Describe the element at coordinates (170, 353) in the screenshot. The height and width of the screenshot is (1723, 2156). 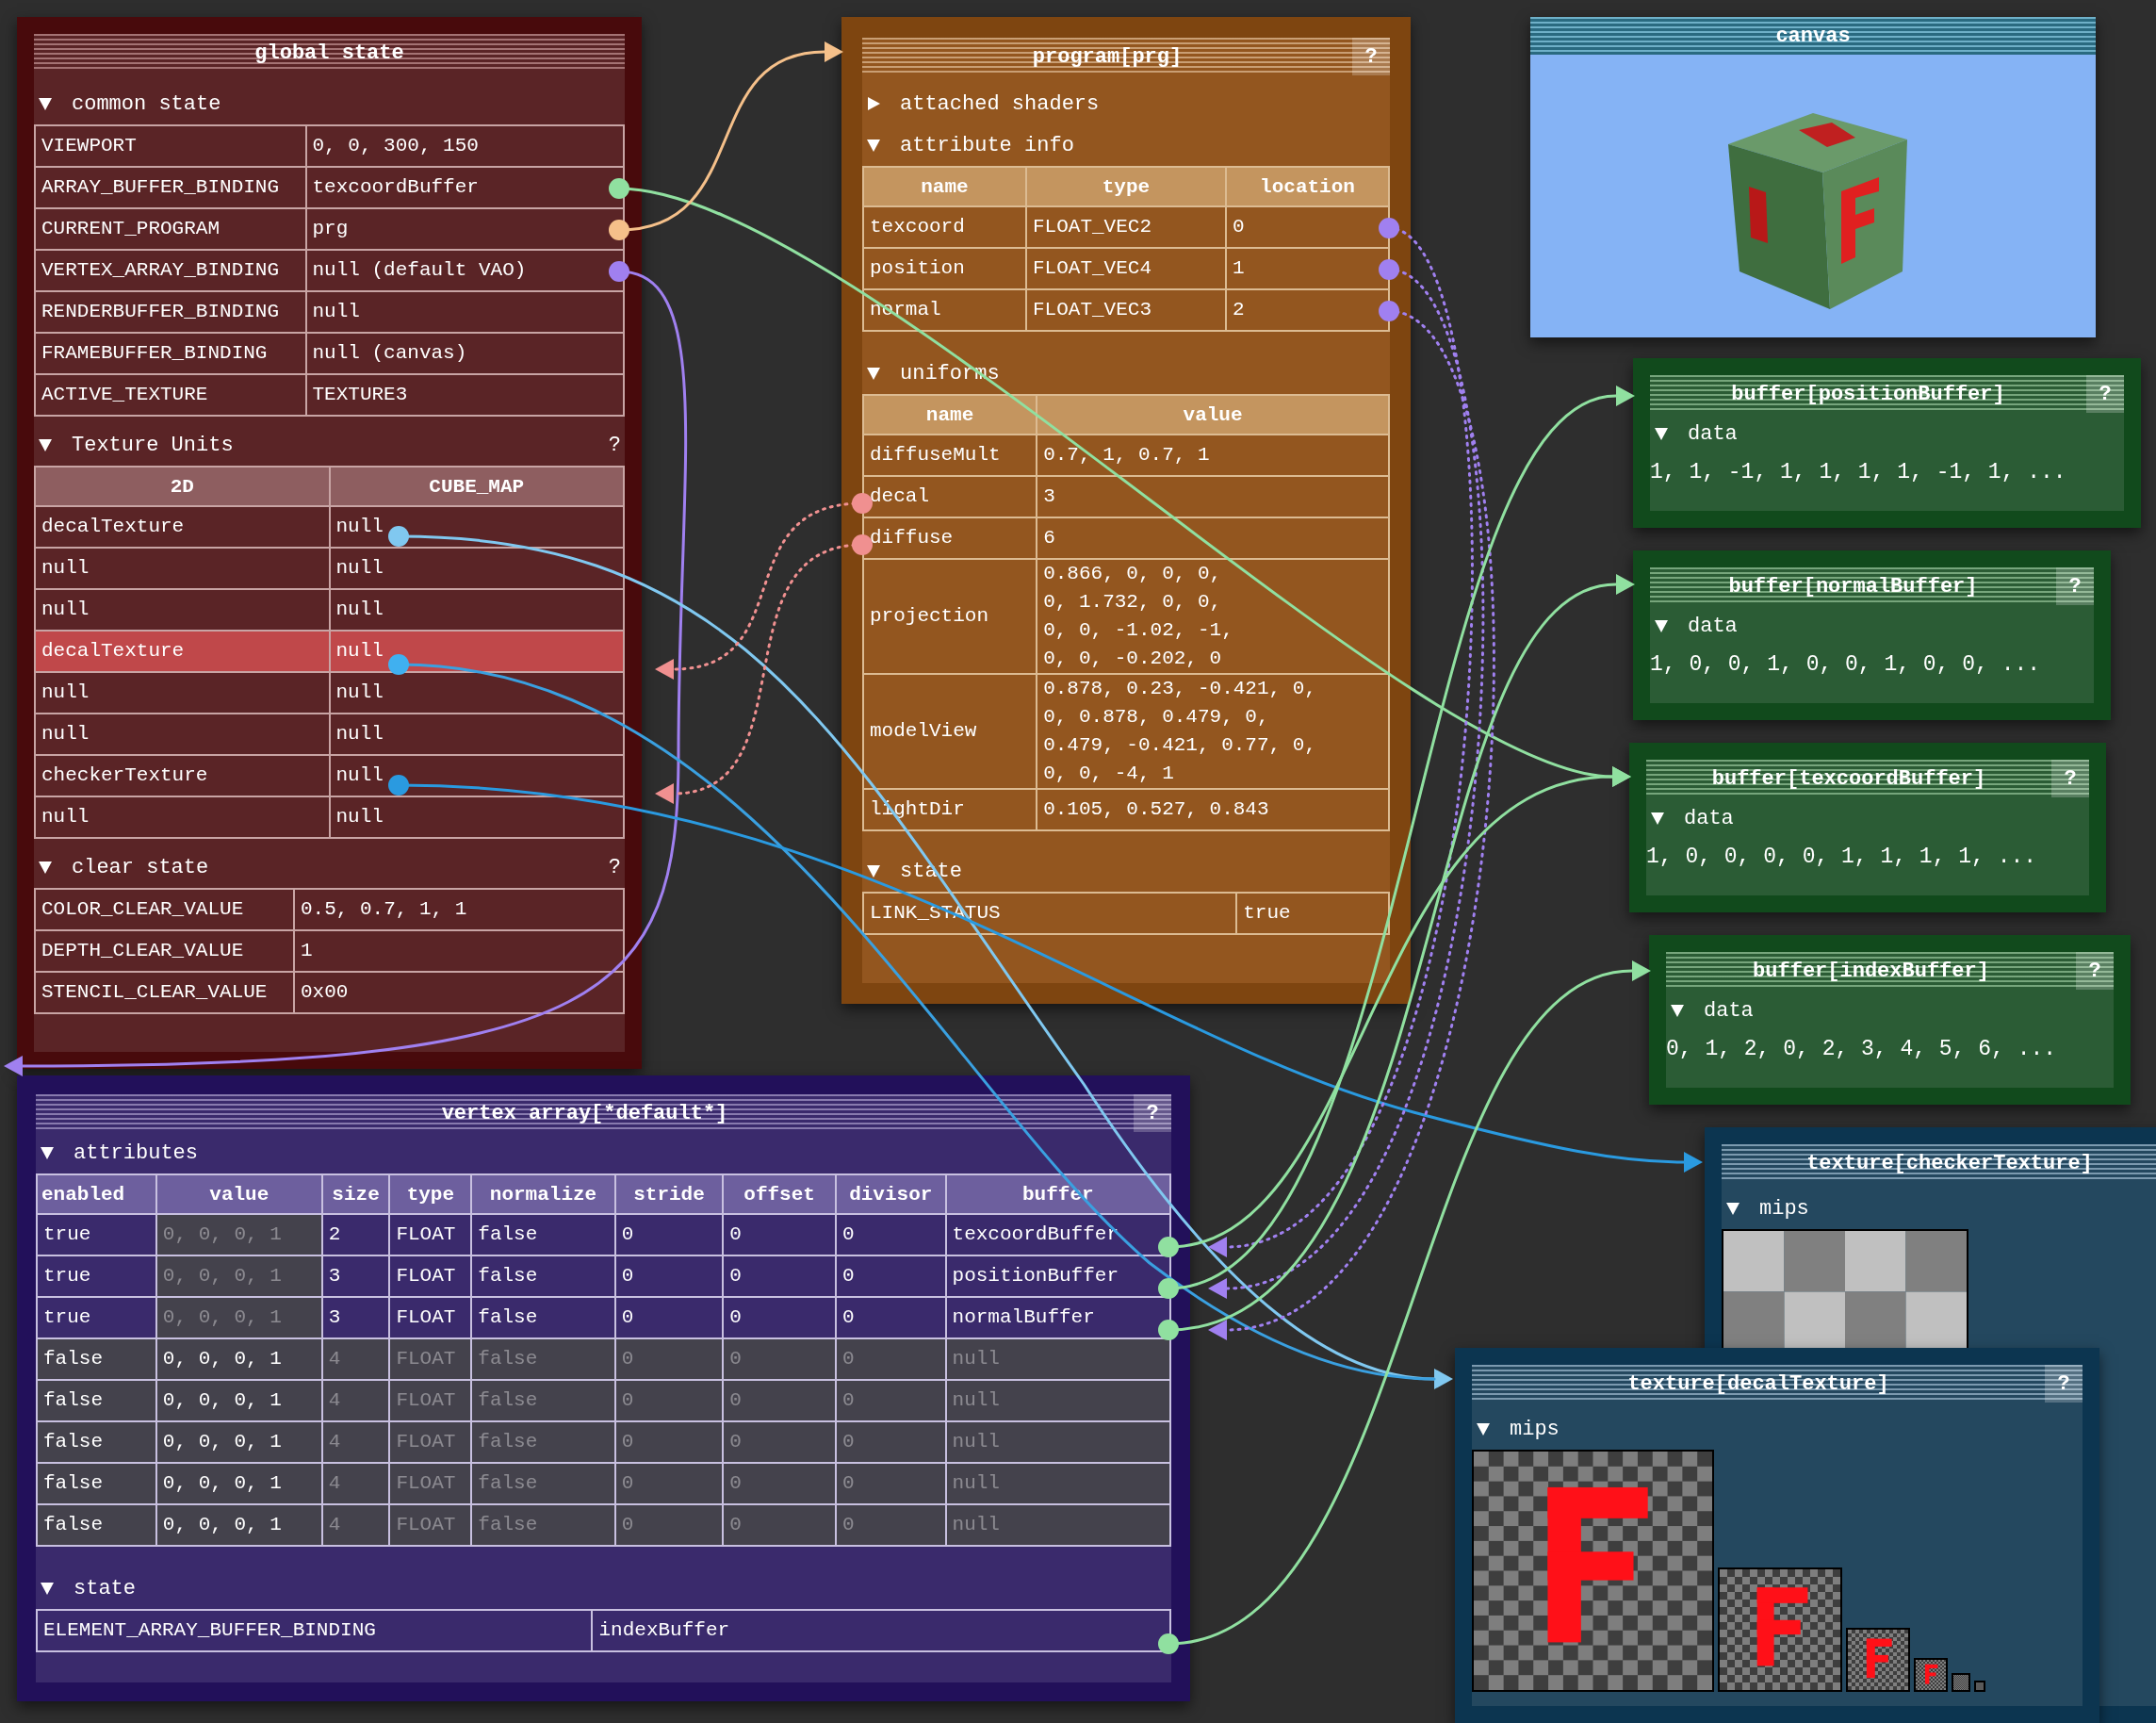
I see `table-cell: FRAMEBUFFER_BINDING` at that location.